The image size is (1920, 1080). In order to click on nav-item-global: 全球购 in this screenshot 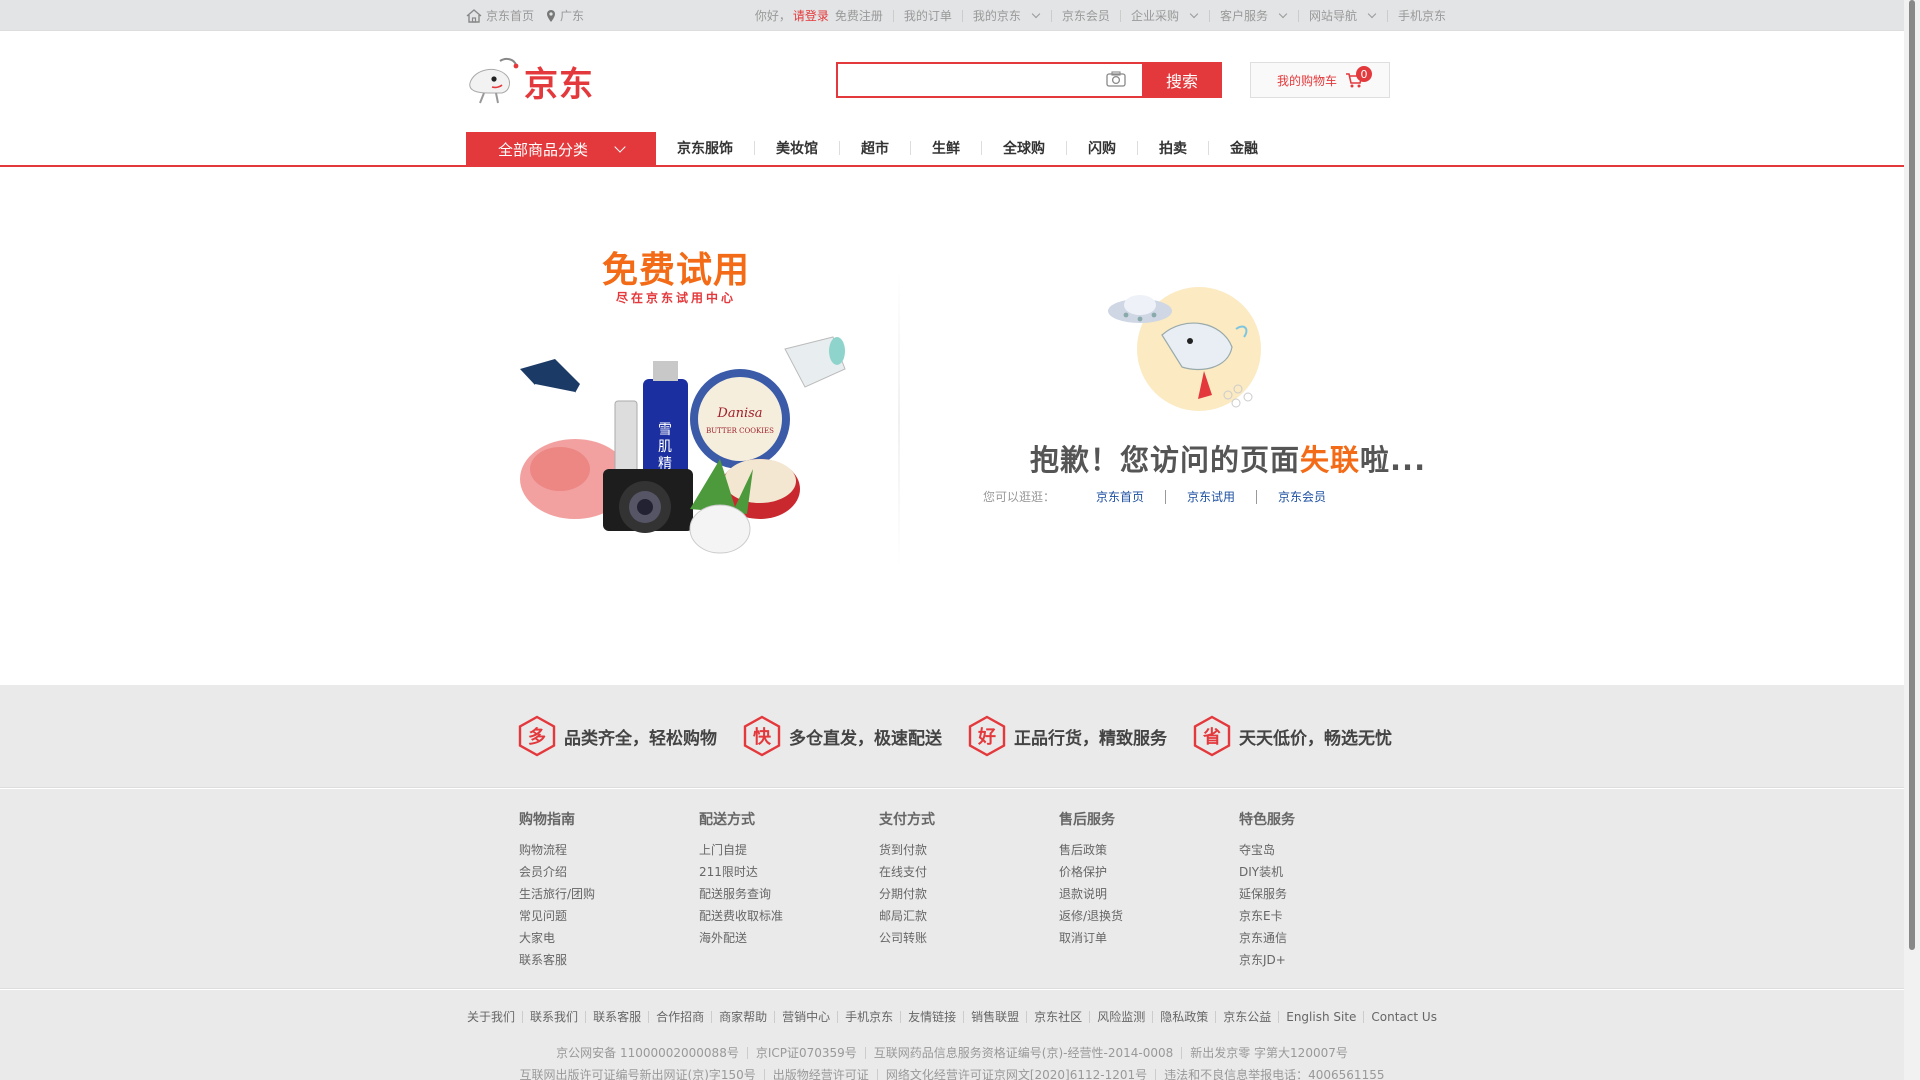, I will do `click(1024, 148)`.